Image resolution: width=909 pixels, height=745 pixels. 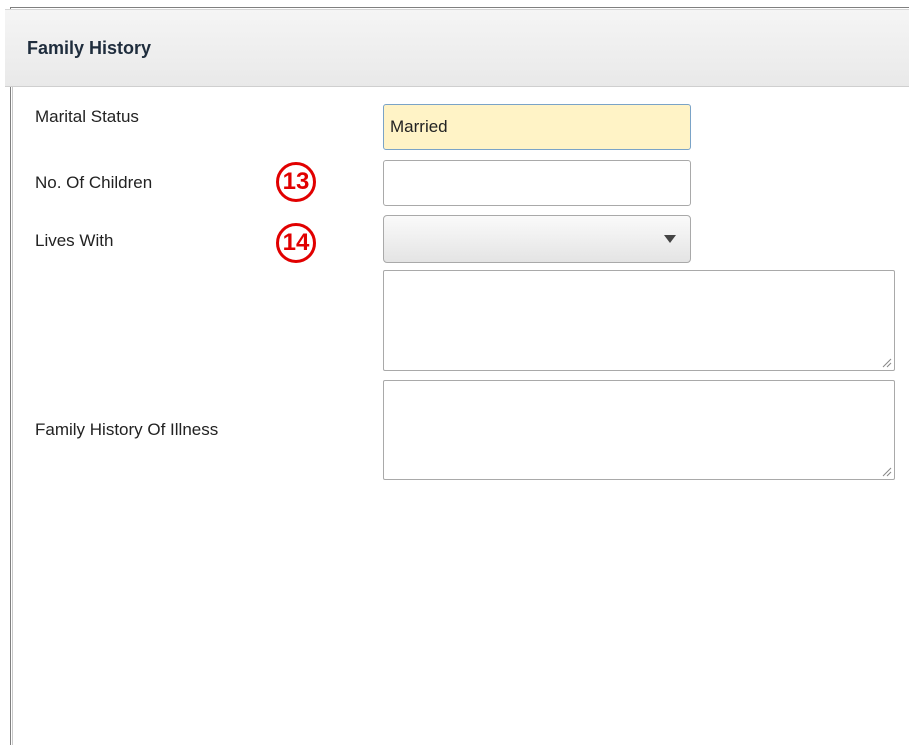 What do you see at coordinates (296, 243) in the screenshot?
I see `annotation-badge-14: 14` at bounding box center [296, 243].